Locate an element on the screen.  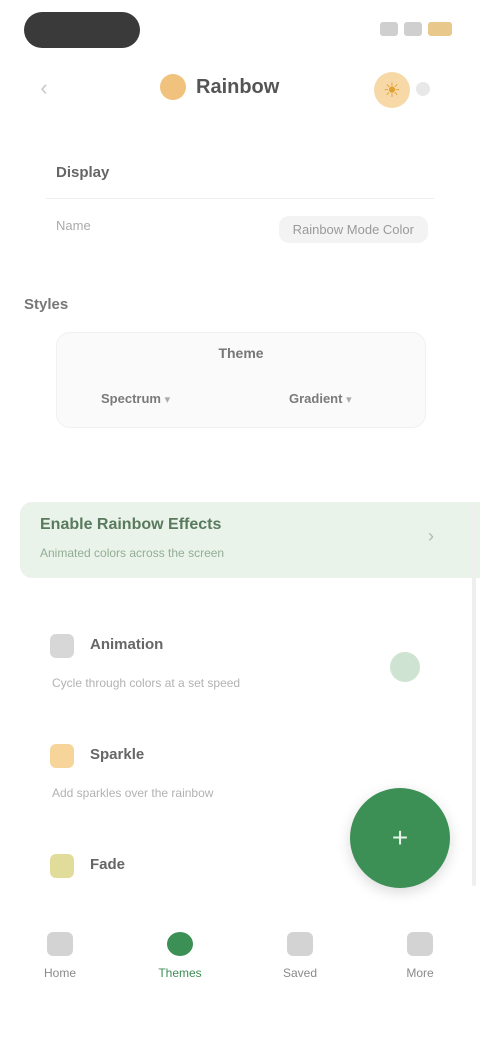
add-button: + is located at coordinates (400, 838).